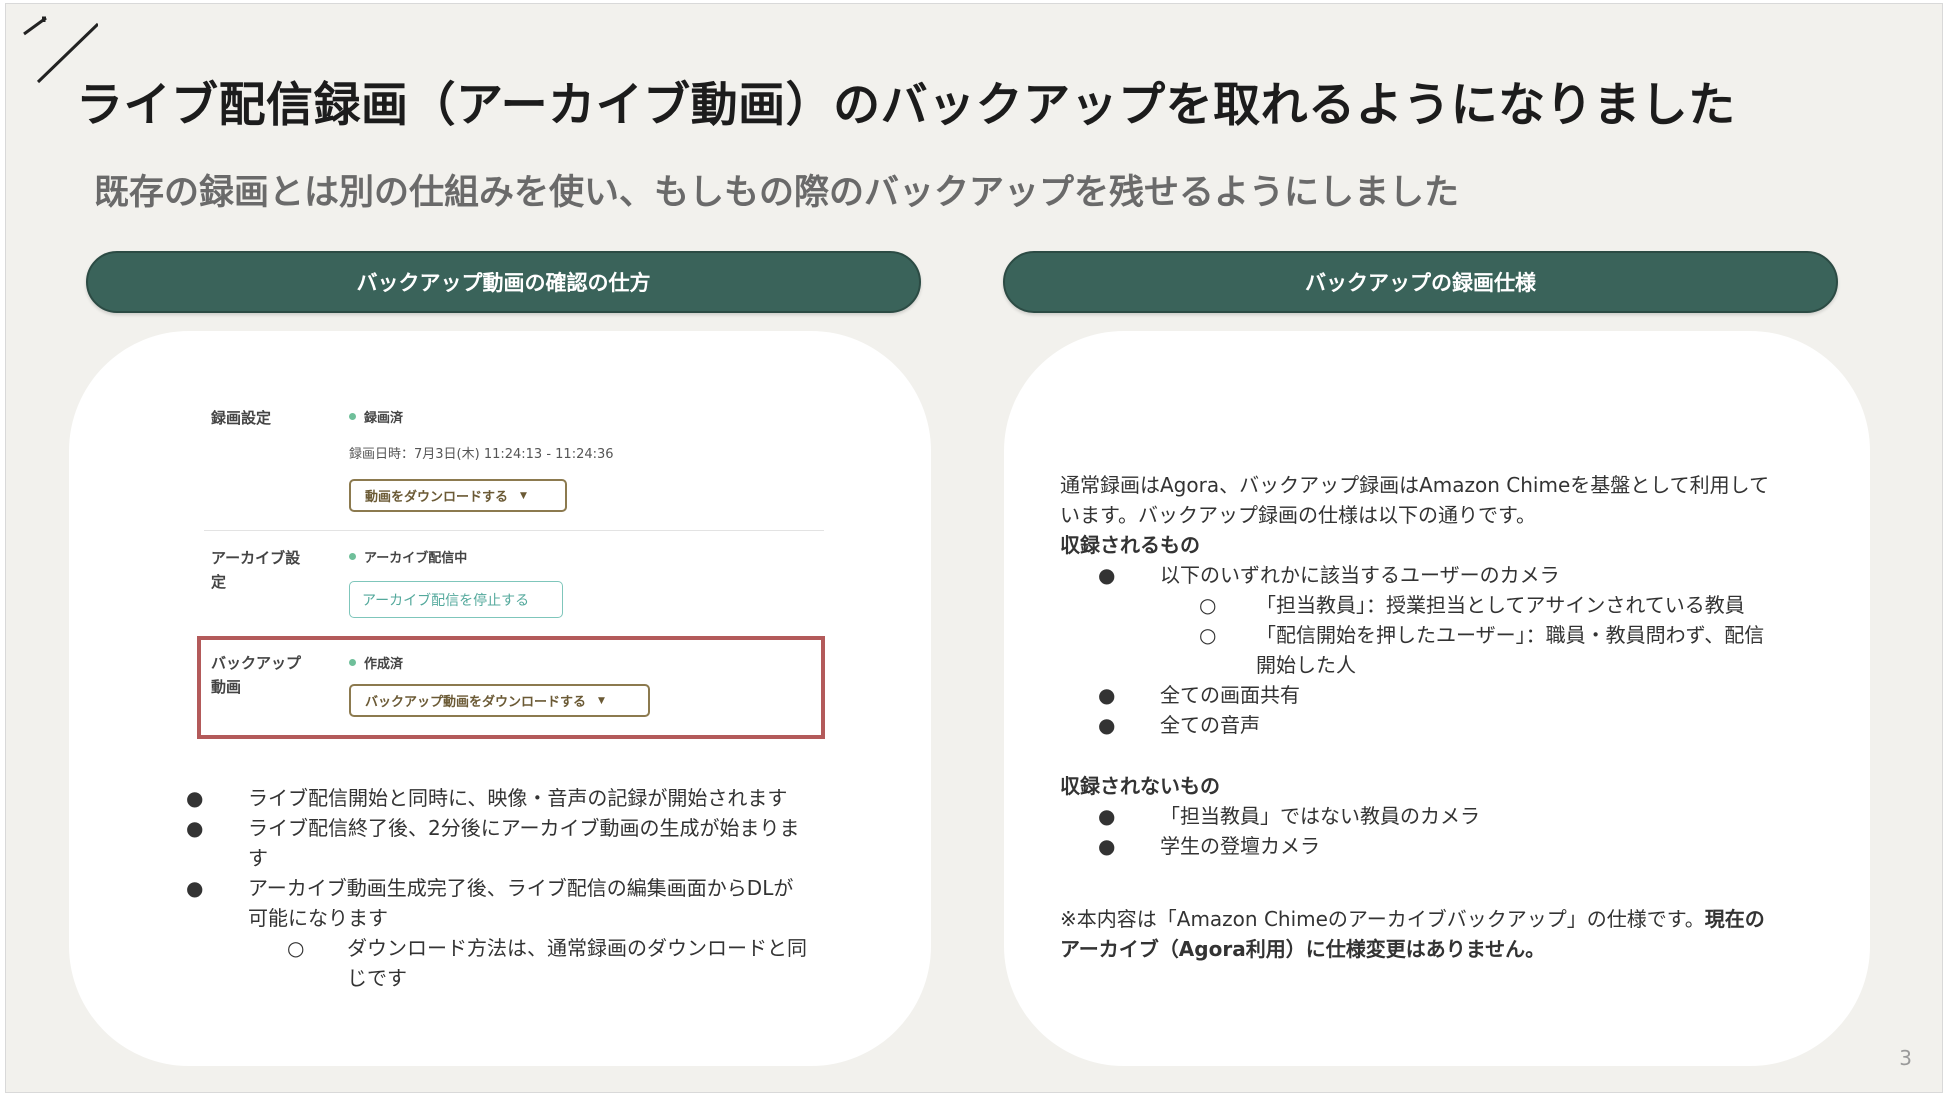 The width and height of the screenshot is (1950, 1096). I want to click on note-line2: アーカイブ（Agora利用）に仕様変更はありません。, so click(1303, 949).